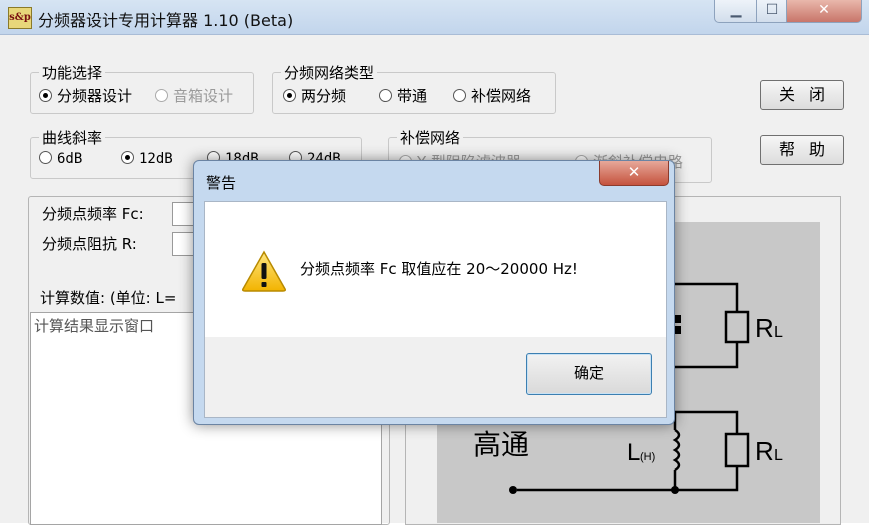 Image resolution: width=869 pixels, height=527 pixels. What do you see at coordinates (633, 452) in the screenshot?
I see `inductor-label: L` at bounding box center [633, 452].